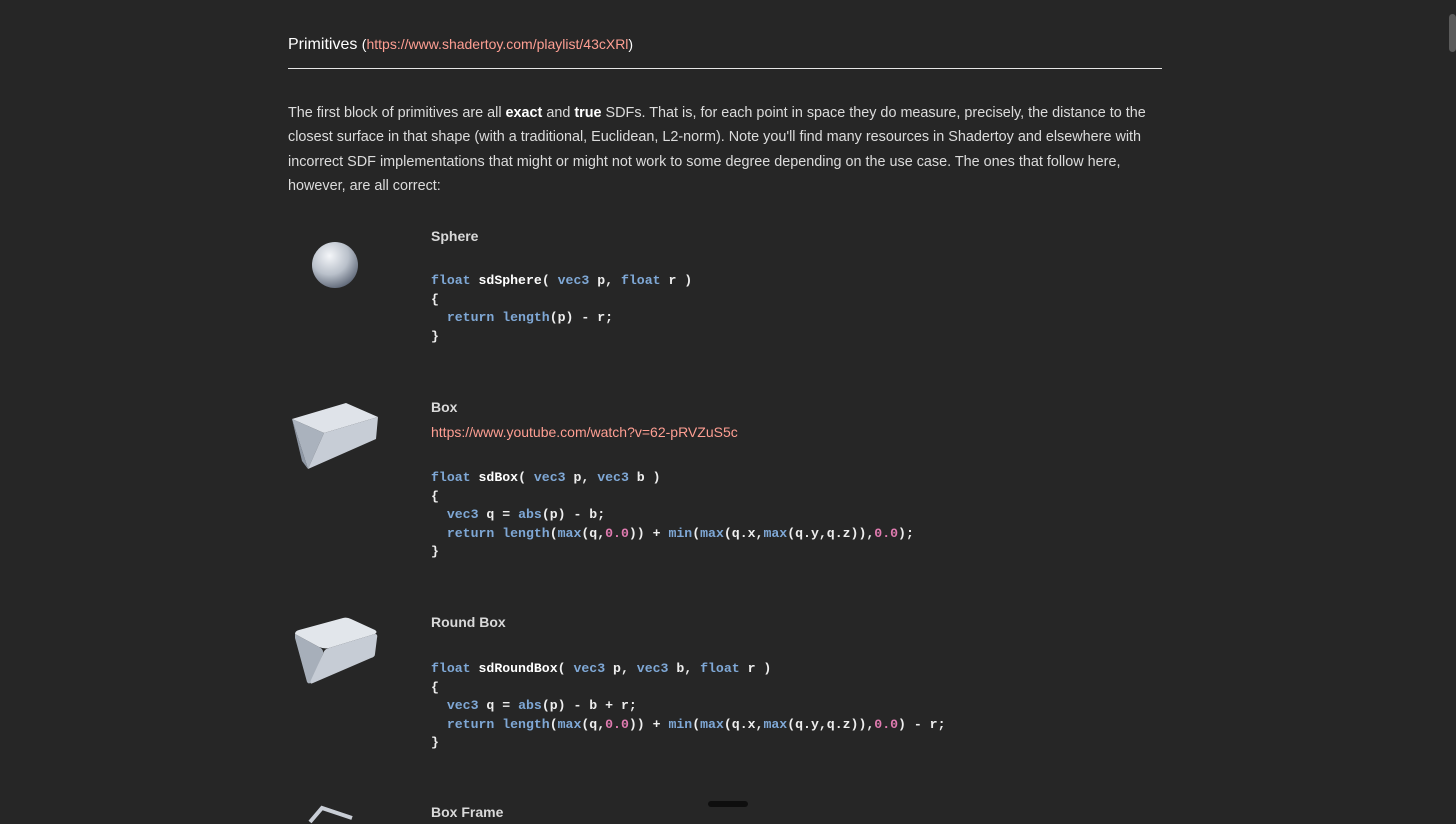  Describe the element at coordinates (581, 317) in the screenshot. I see `code-text: (p) - r;` at that location.